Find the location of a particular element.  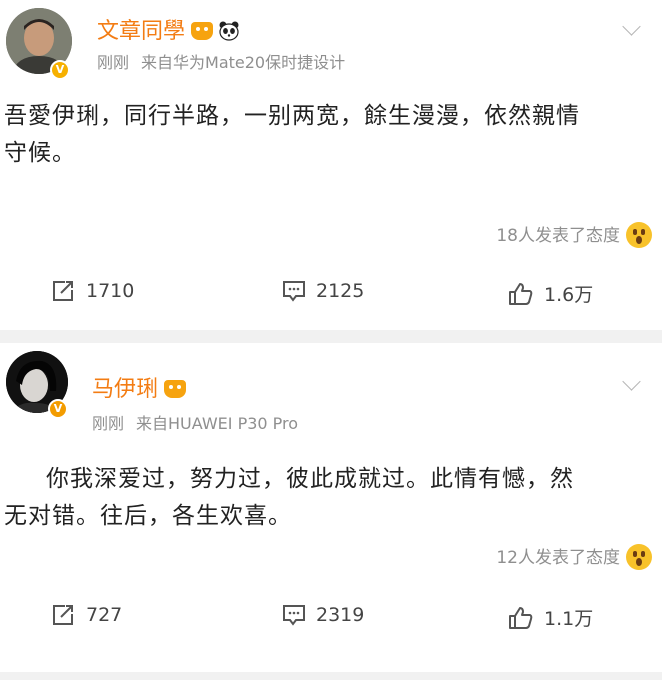

post-text-line: 守候。 is located at coordinates (40, 153).